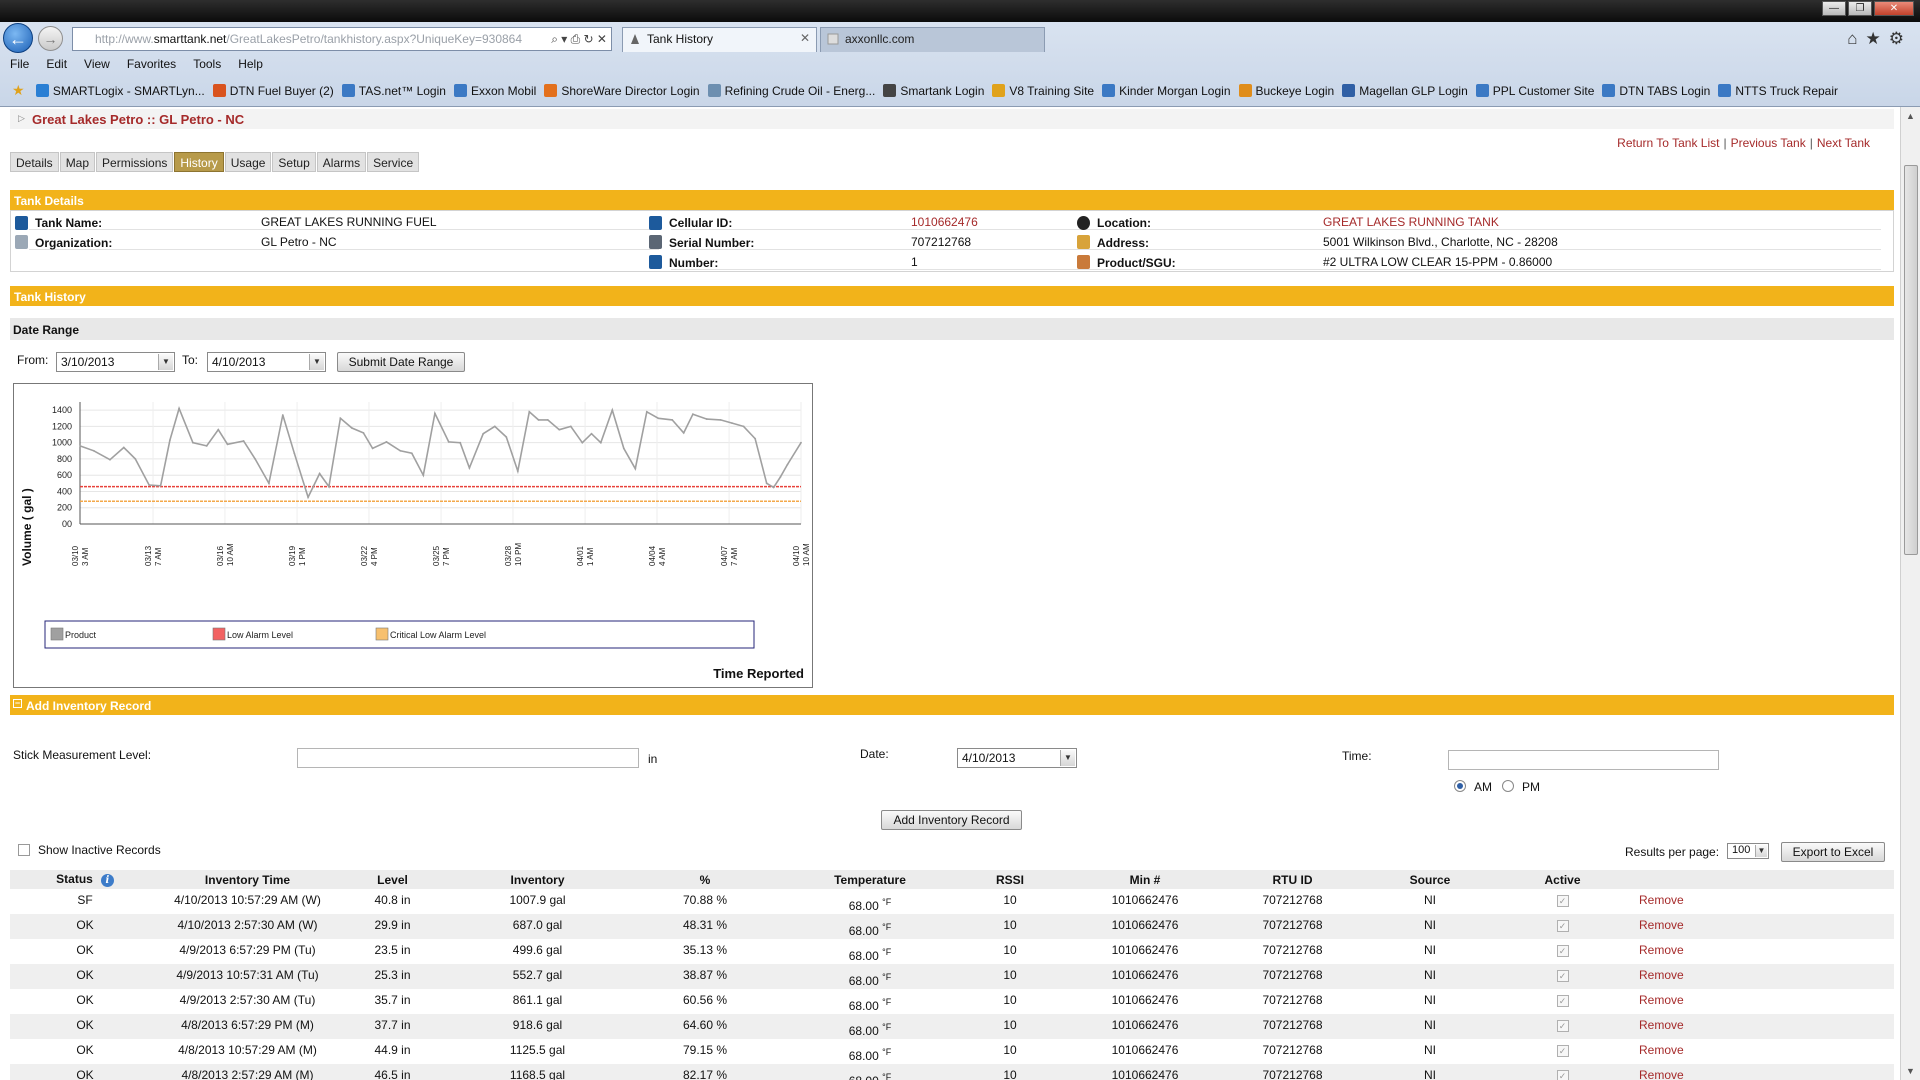 Image resolution: width=1920 pixels, height=1080 pixels. Describe the element at coordinates (622, 91) in the screenshot. I see `favorite-link: ShoreWare Director Login` at that location.